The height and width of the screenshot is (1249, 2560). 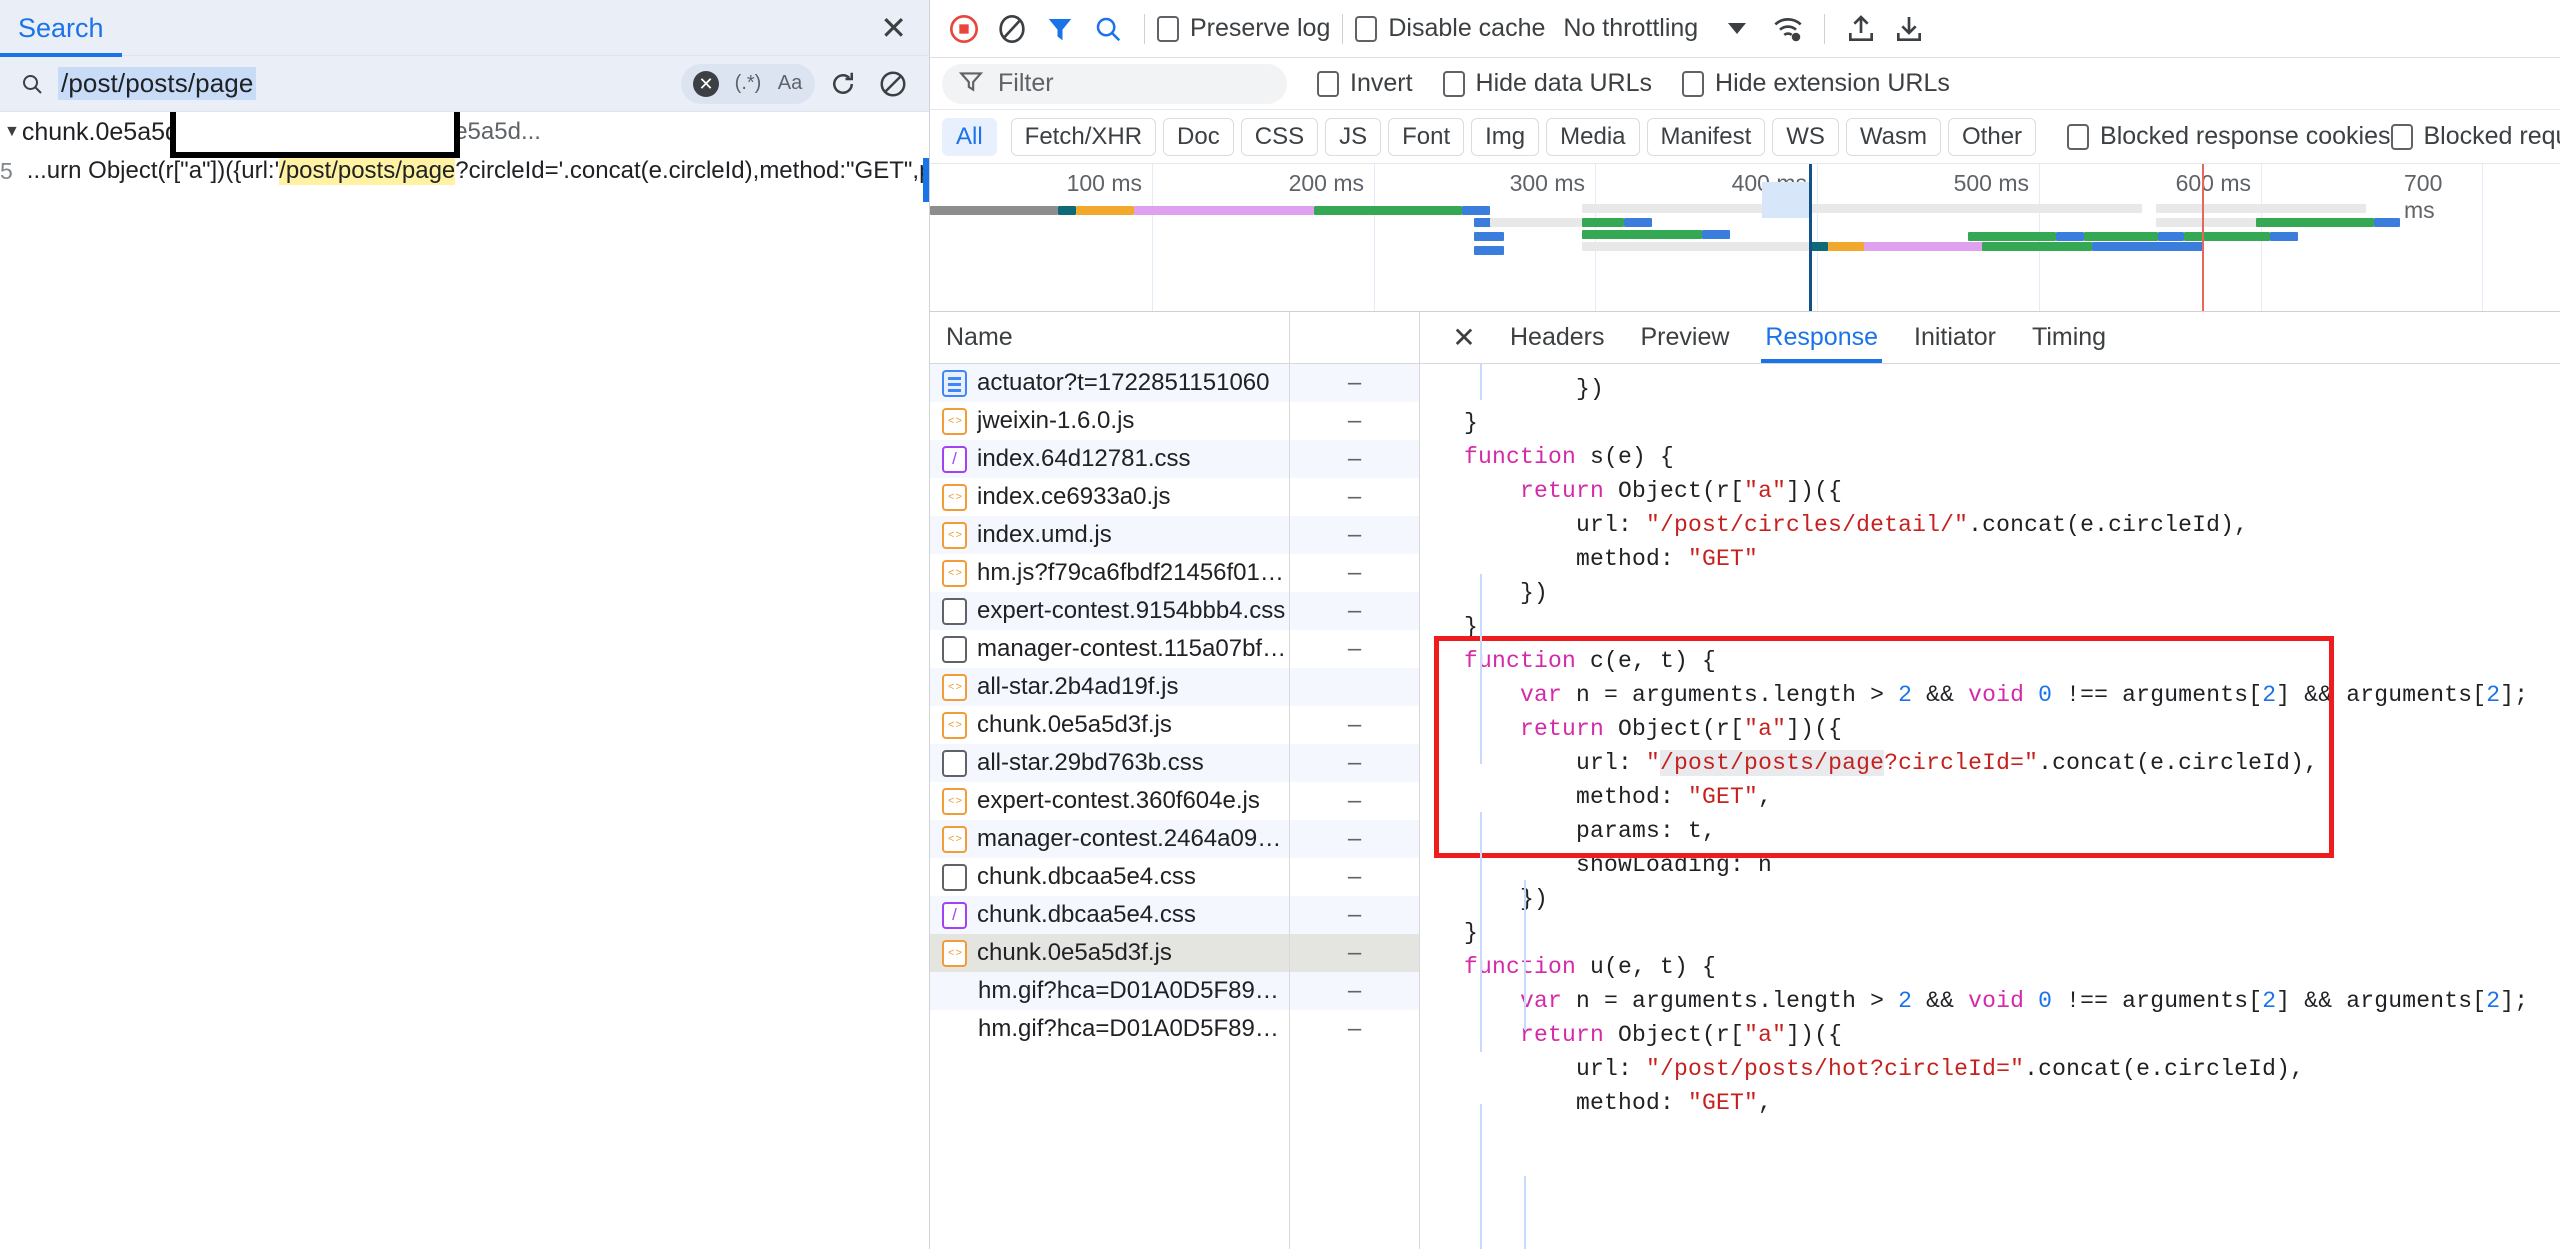 I want to click on clear-results-icon, so click(x=893, y=84).